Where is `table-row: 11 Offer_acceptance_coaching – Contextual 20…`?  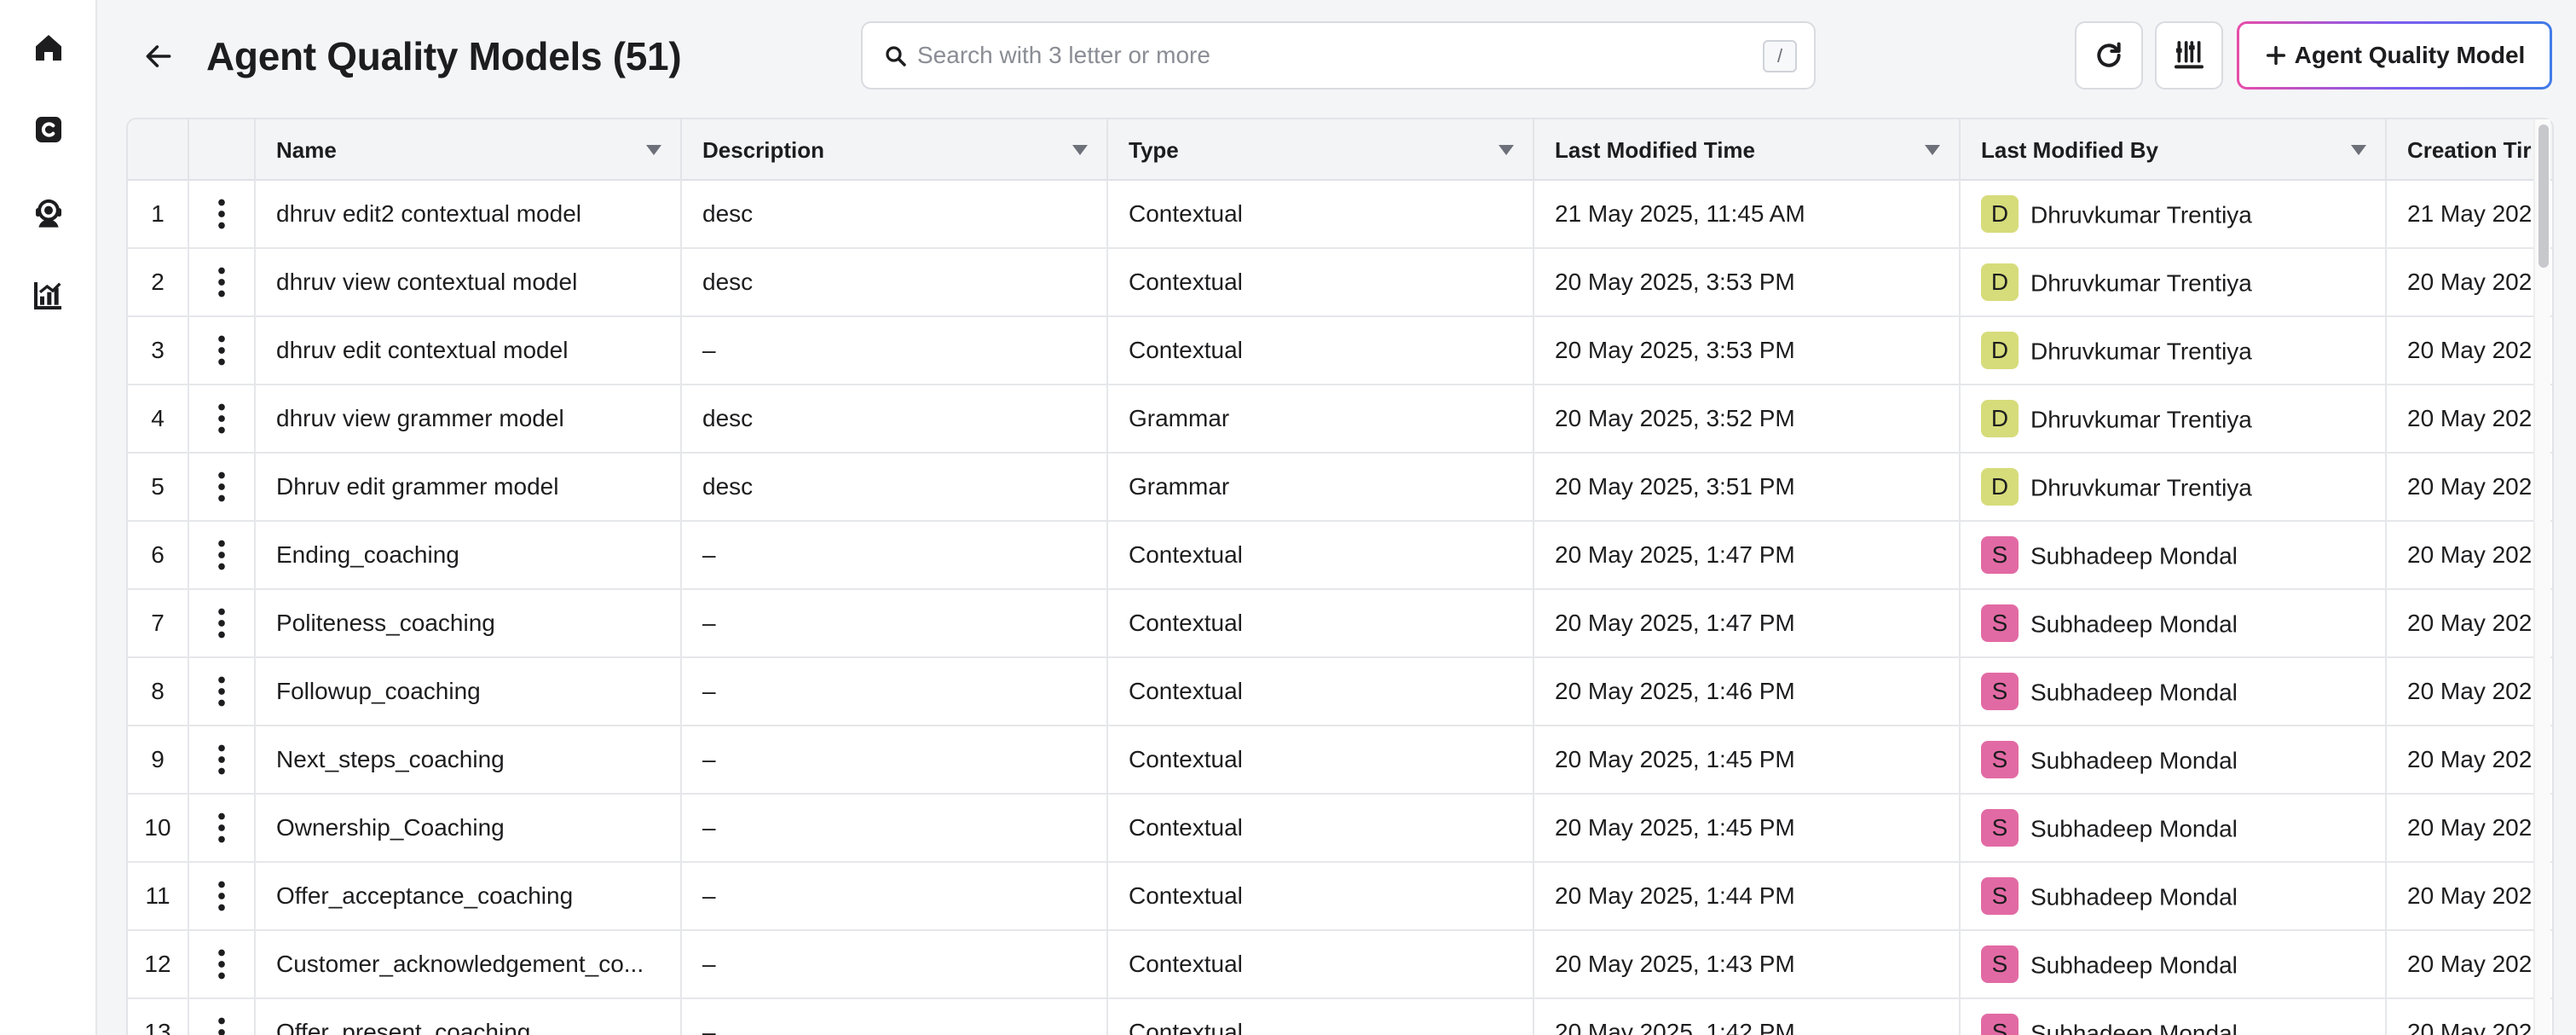
table-row: 11 Offer_acceptance_coaching – Contextual 20… is located at coordinates (1340, 897).